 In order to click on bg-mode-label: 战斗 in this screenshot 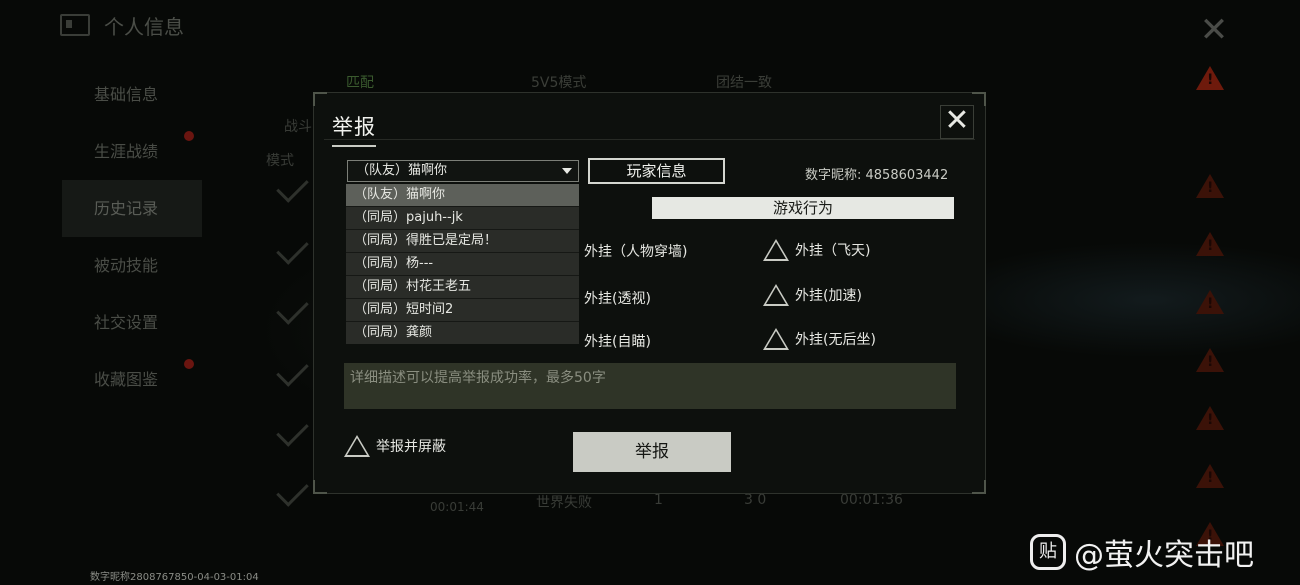, I will do `click(298, 127)`.